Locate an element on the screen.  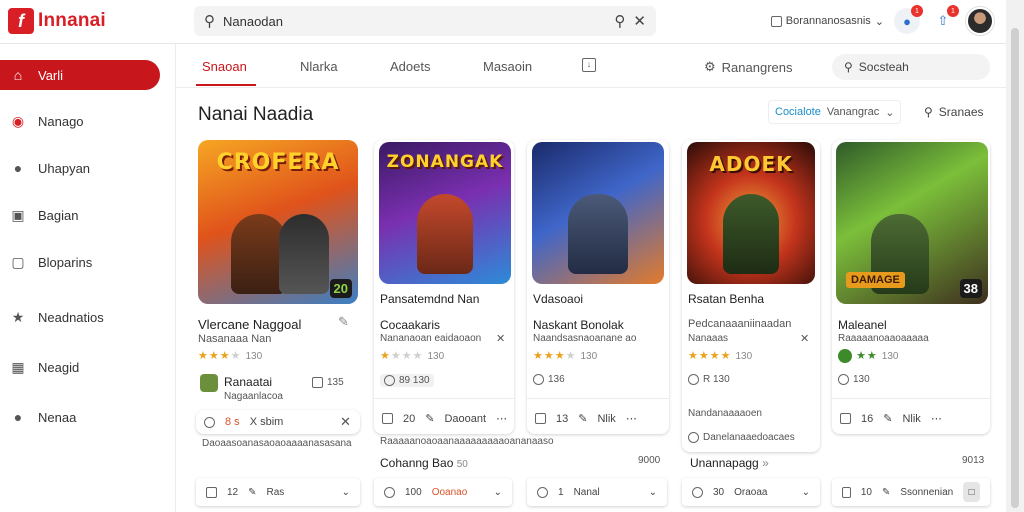
search-bar: ⚲ ⚲ ✕ is located at coordinates (425, 21).